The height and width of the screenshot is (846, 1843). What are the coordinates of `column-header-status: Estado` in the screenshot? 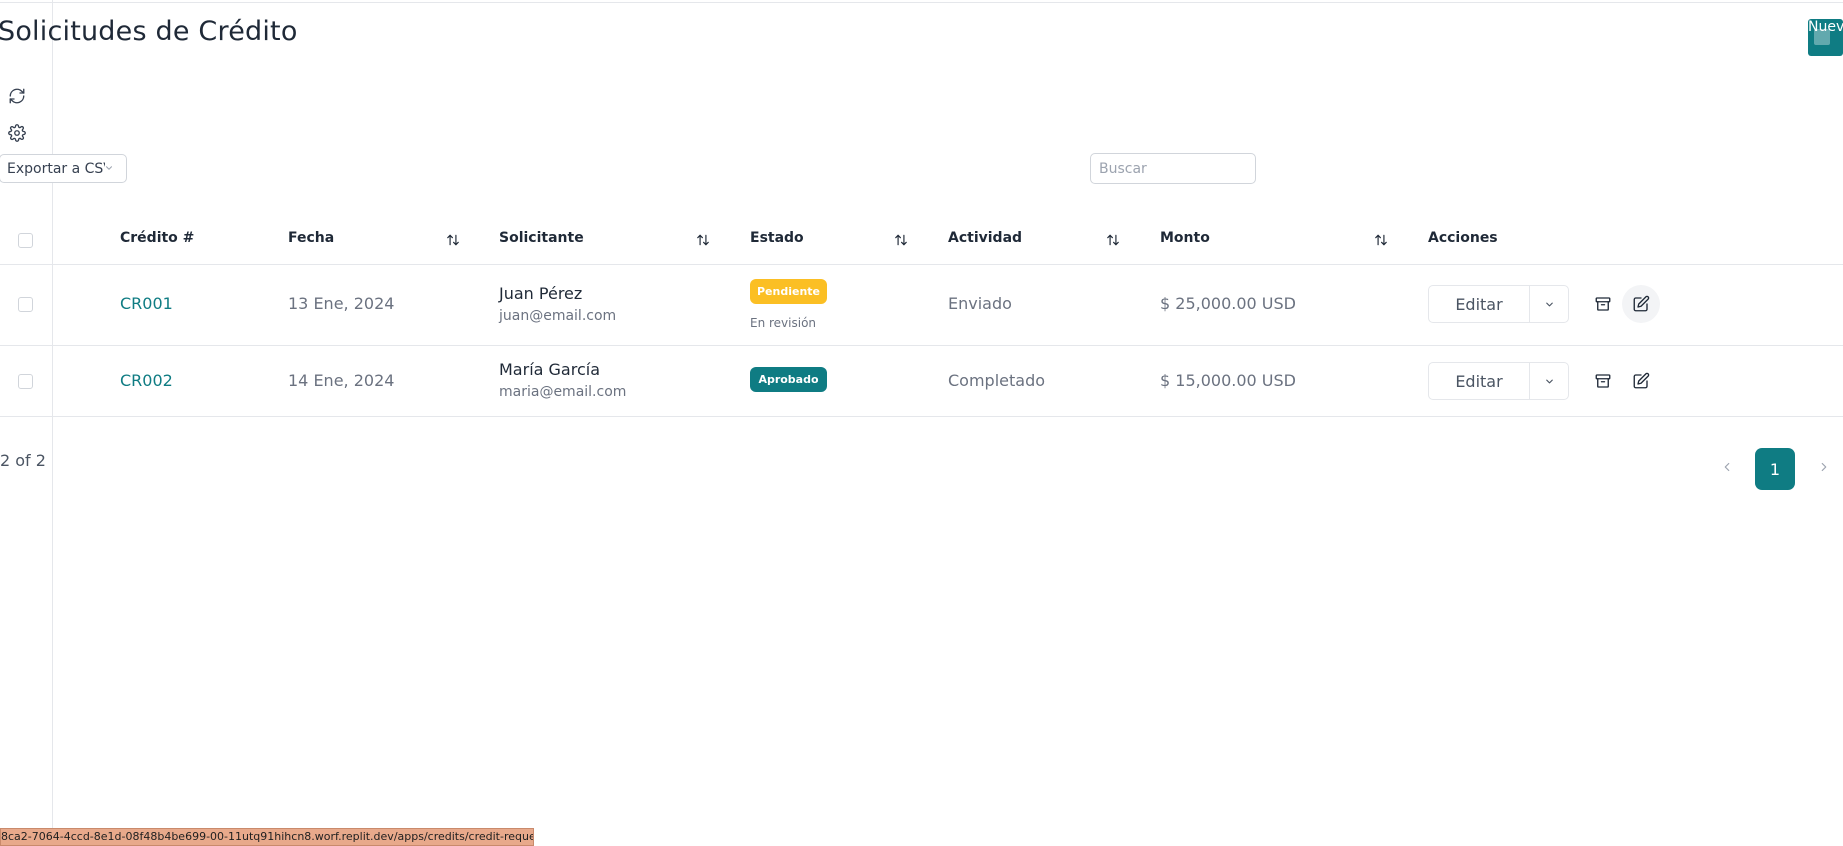 It's located at (777, 238).